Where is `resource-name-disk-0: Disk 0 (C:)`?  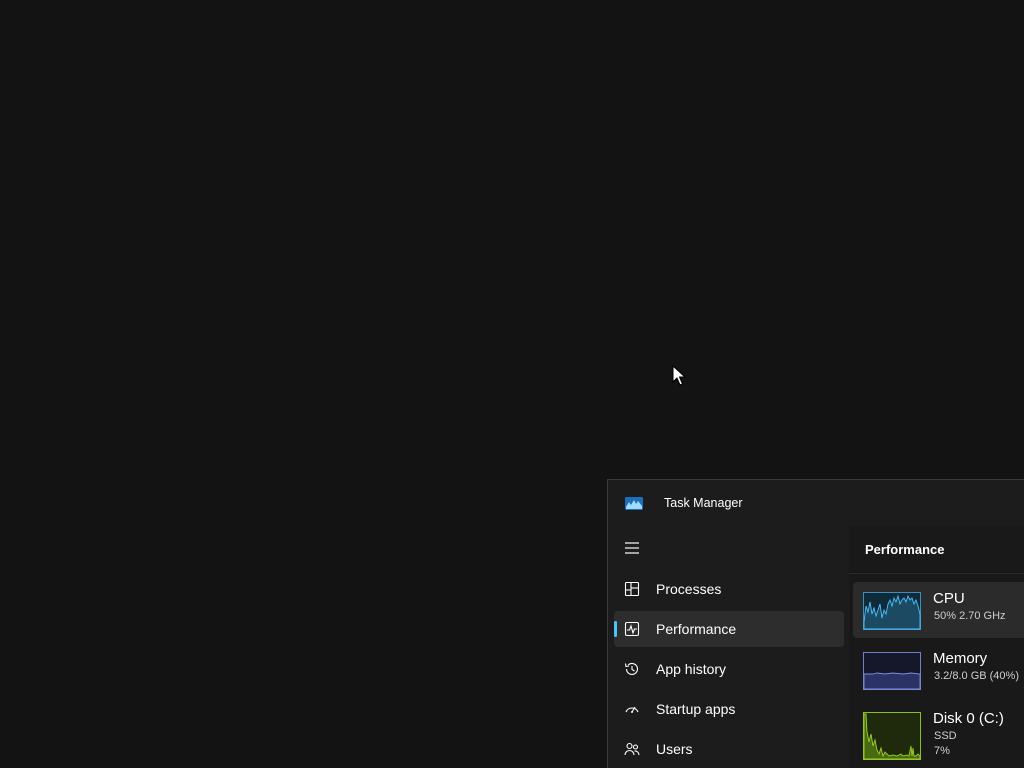 resource-name-disk-0: Disk 0 (C:) is located at coordinates (968, 718).